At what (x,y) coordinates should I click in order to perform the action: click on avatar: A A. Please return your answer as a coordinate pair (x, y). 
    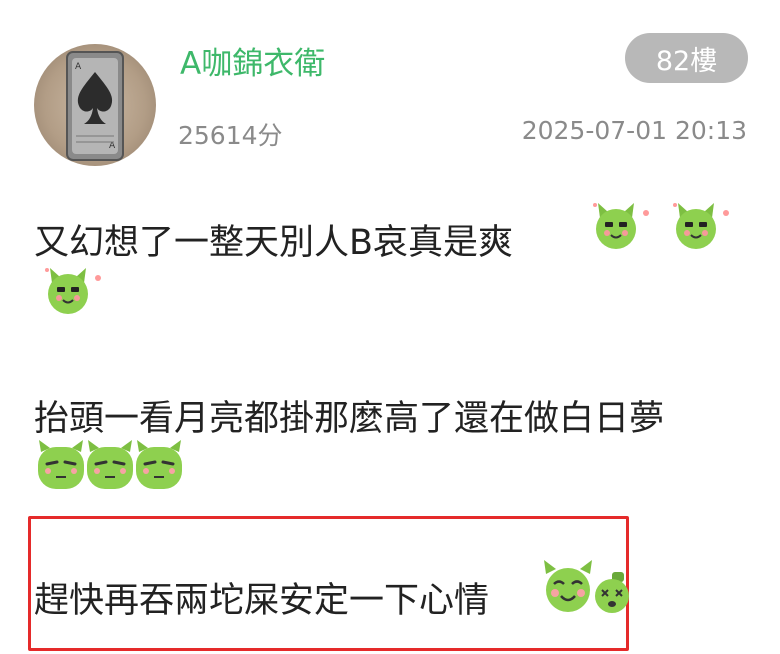
    Looking at the image, I should click on (95, 105).